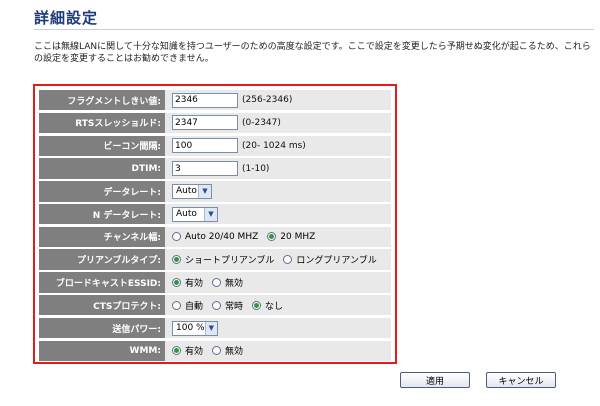 The width and height of the screenshot is (600, 406). What do you see at coordinates (215, 191) in the screenshot?
I see `data-rate-row: データレート: Auto ▼` at bounding box center [215, 191].